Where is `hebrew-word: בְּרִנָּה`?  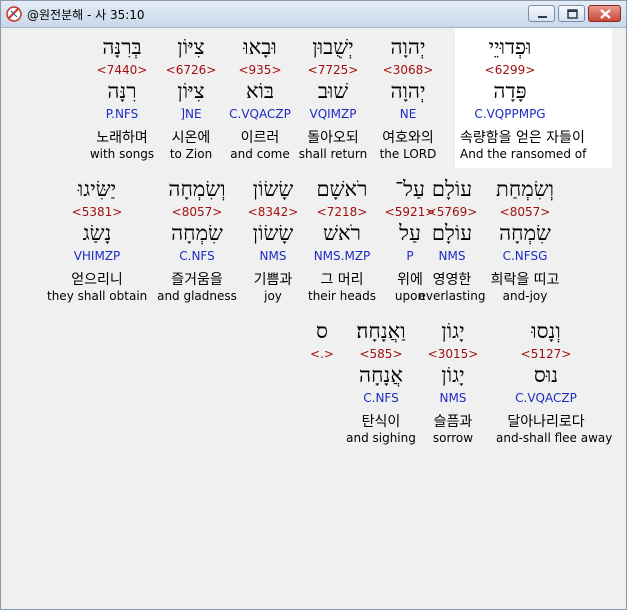
hebrew-word: בְּרִנָּה is located at coordinates (122, 47).